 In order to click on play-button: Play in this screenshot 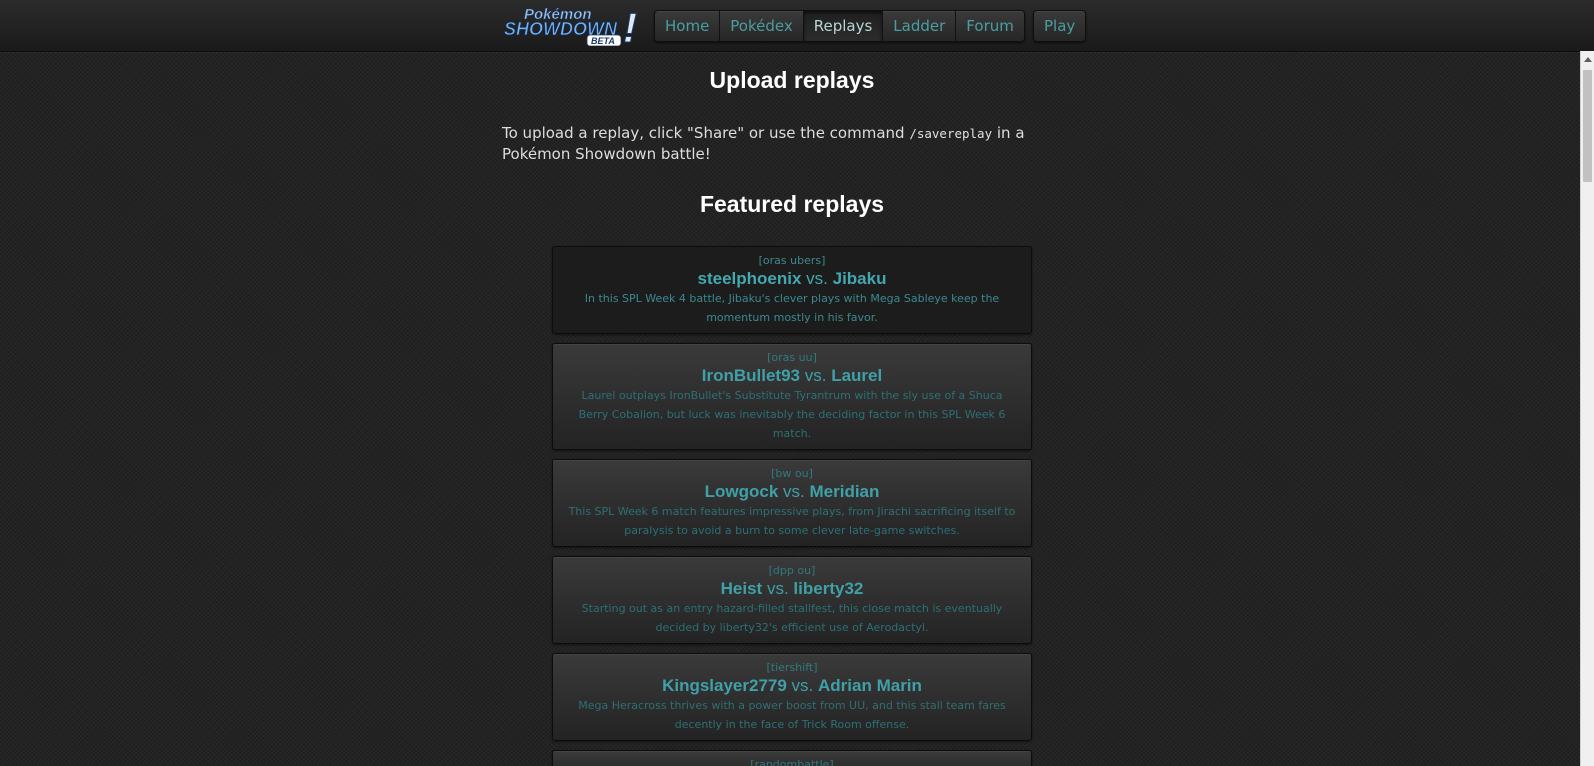, I will do `click(1060, 26)`.